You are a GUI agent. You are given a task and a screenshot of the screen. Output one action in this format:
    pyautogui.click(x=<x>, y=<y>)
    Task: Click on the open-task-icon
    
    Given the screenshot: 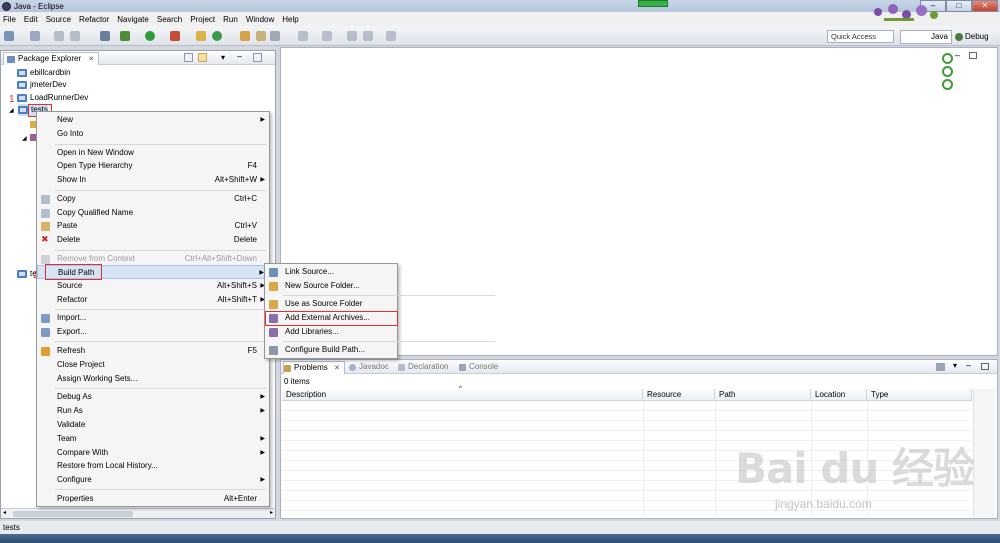 What is the action you would take?
    pyautogui.click(x=261, y=36)
    